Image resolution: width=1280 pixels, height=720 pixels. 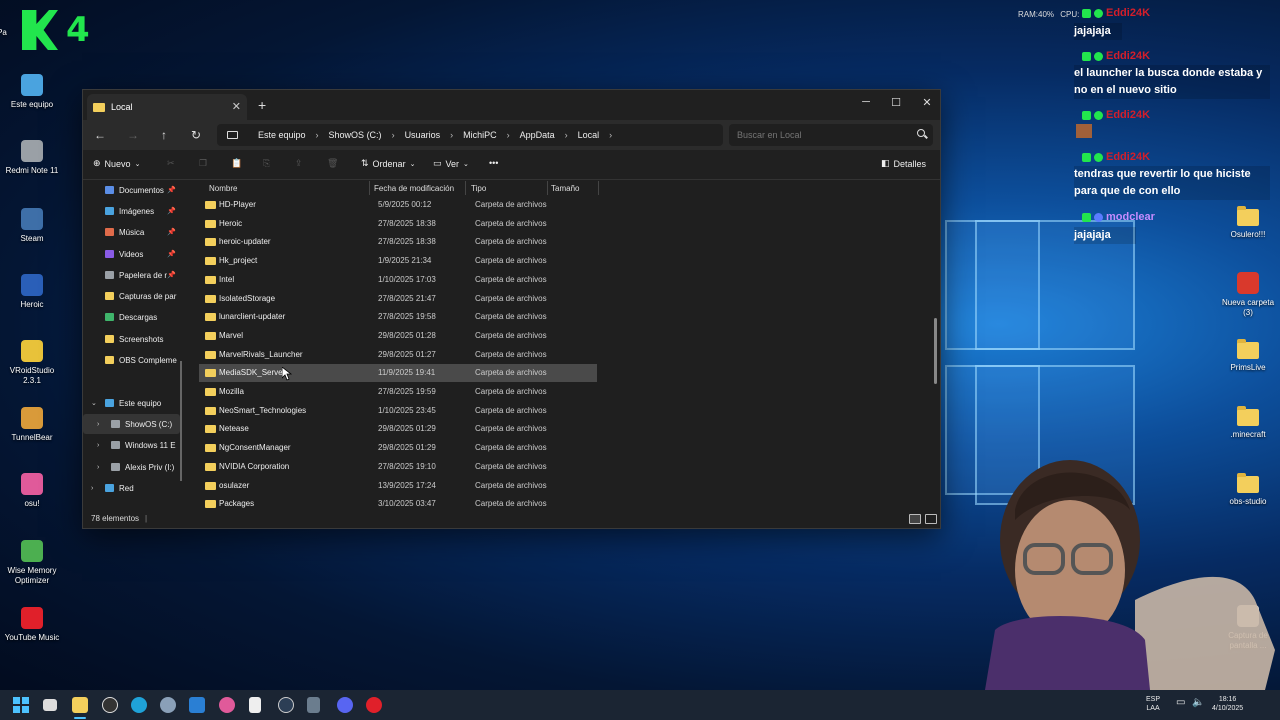 What do you see at coordinates (116, 163) in the screenshot?
I see `new-button: ⊕ Nuevo ⌄` at bounding box center [116, 163].